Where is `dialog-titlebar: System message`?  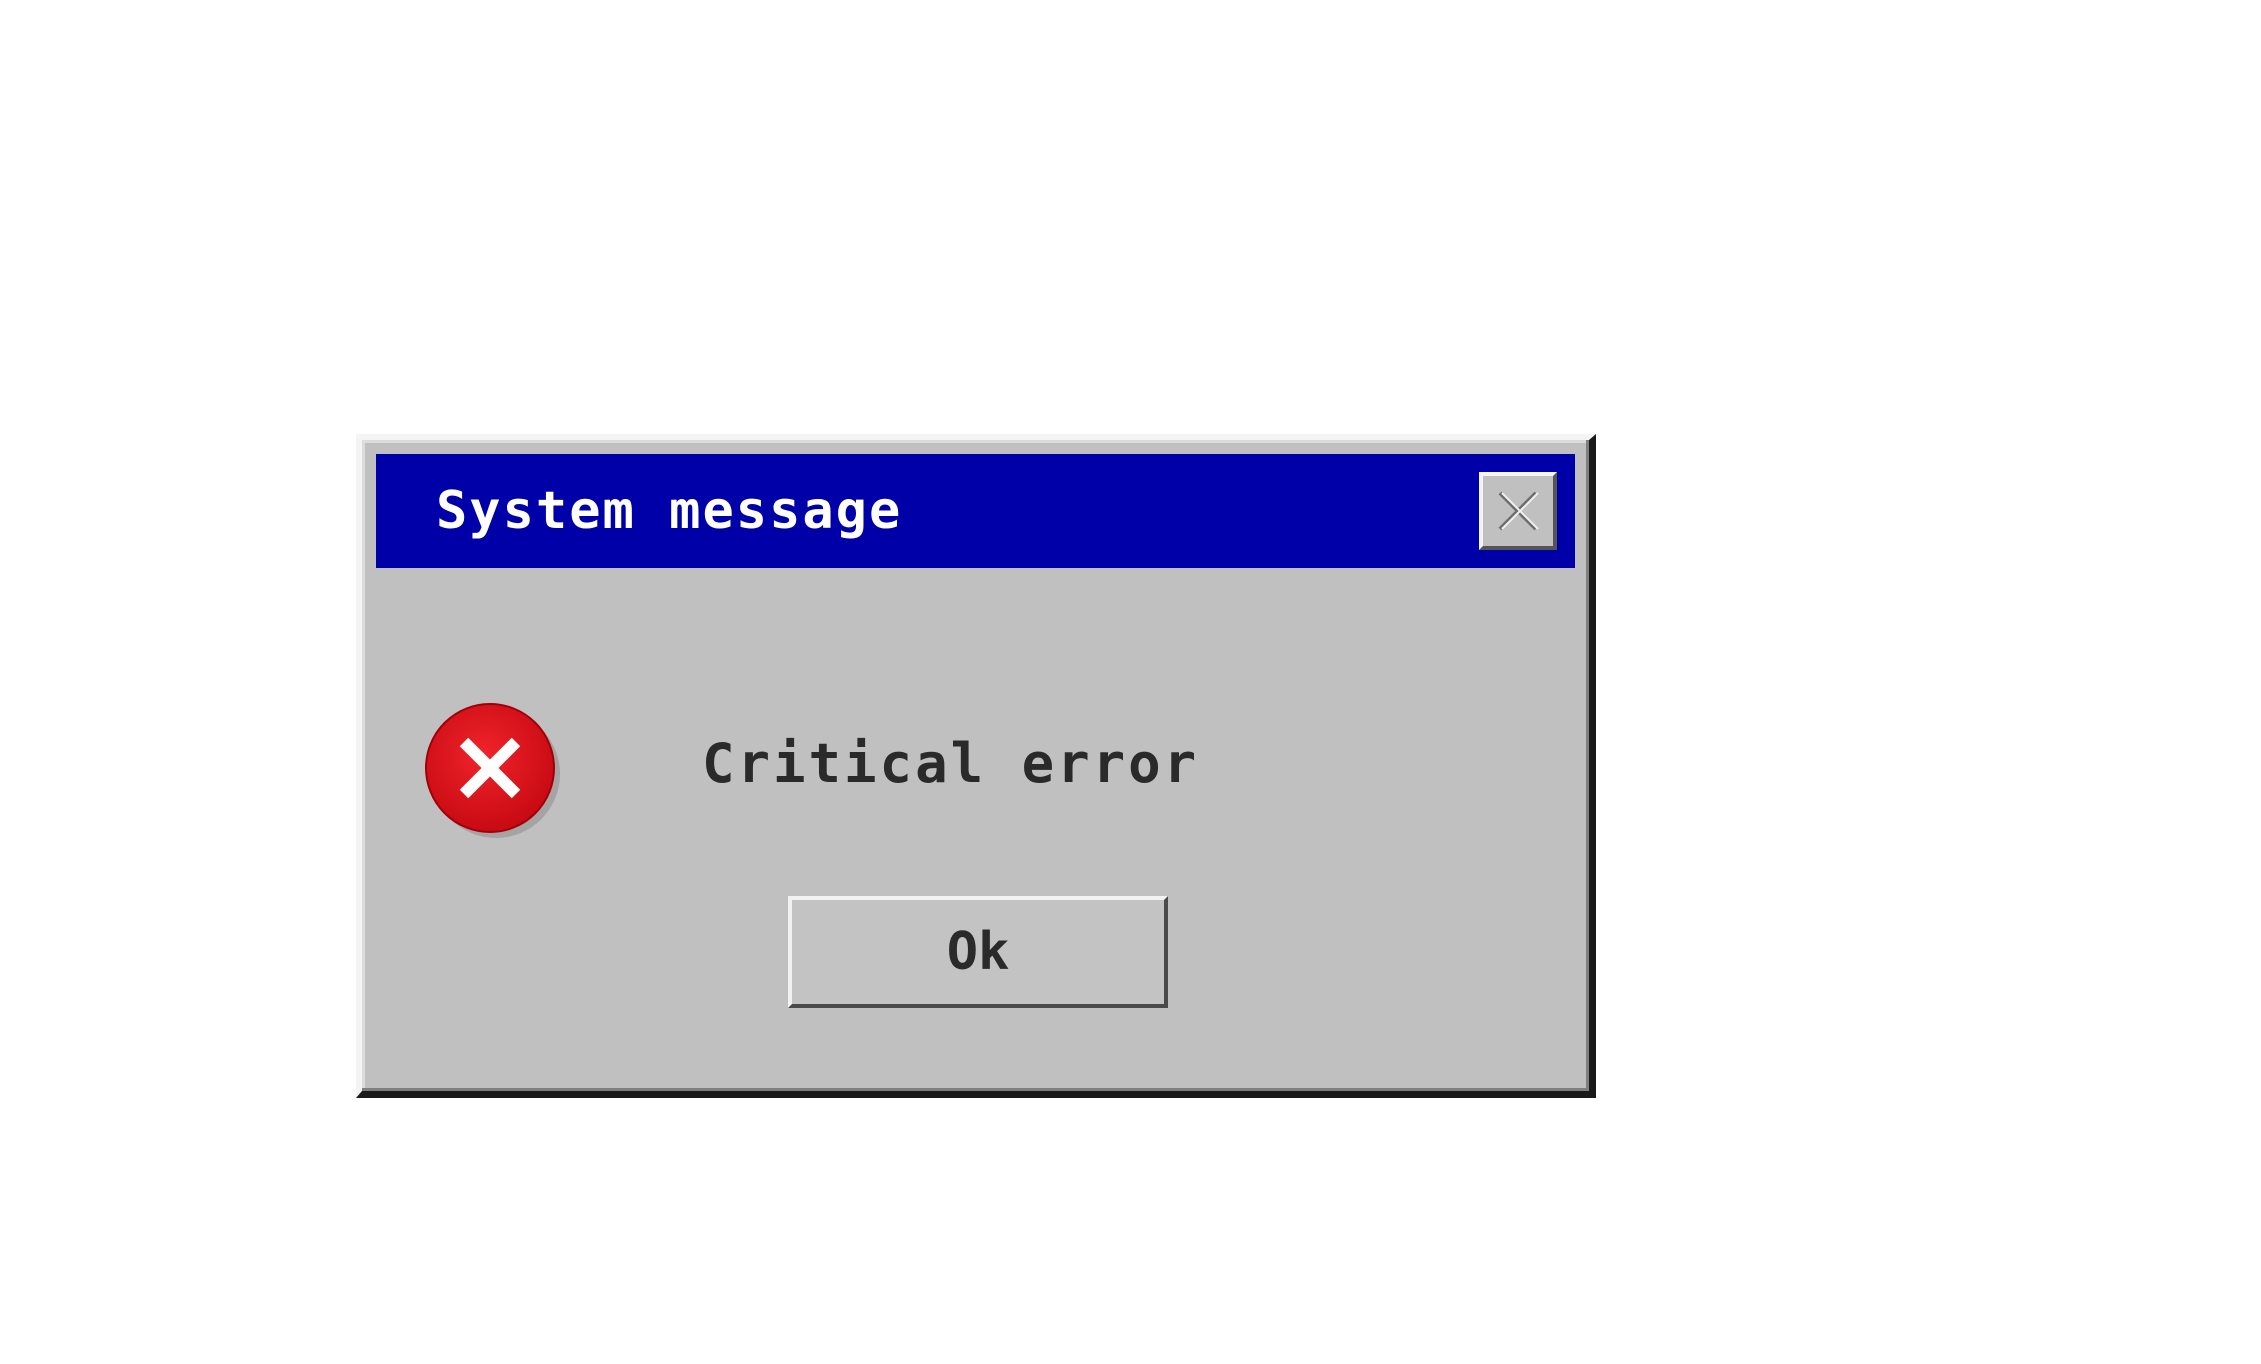 dialog-titlebar: System message is located at coordinates (975, 511).